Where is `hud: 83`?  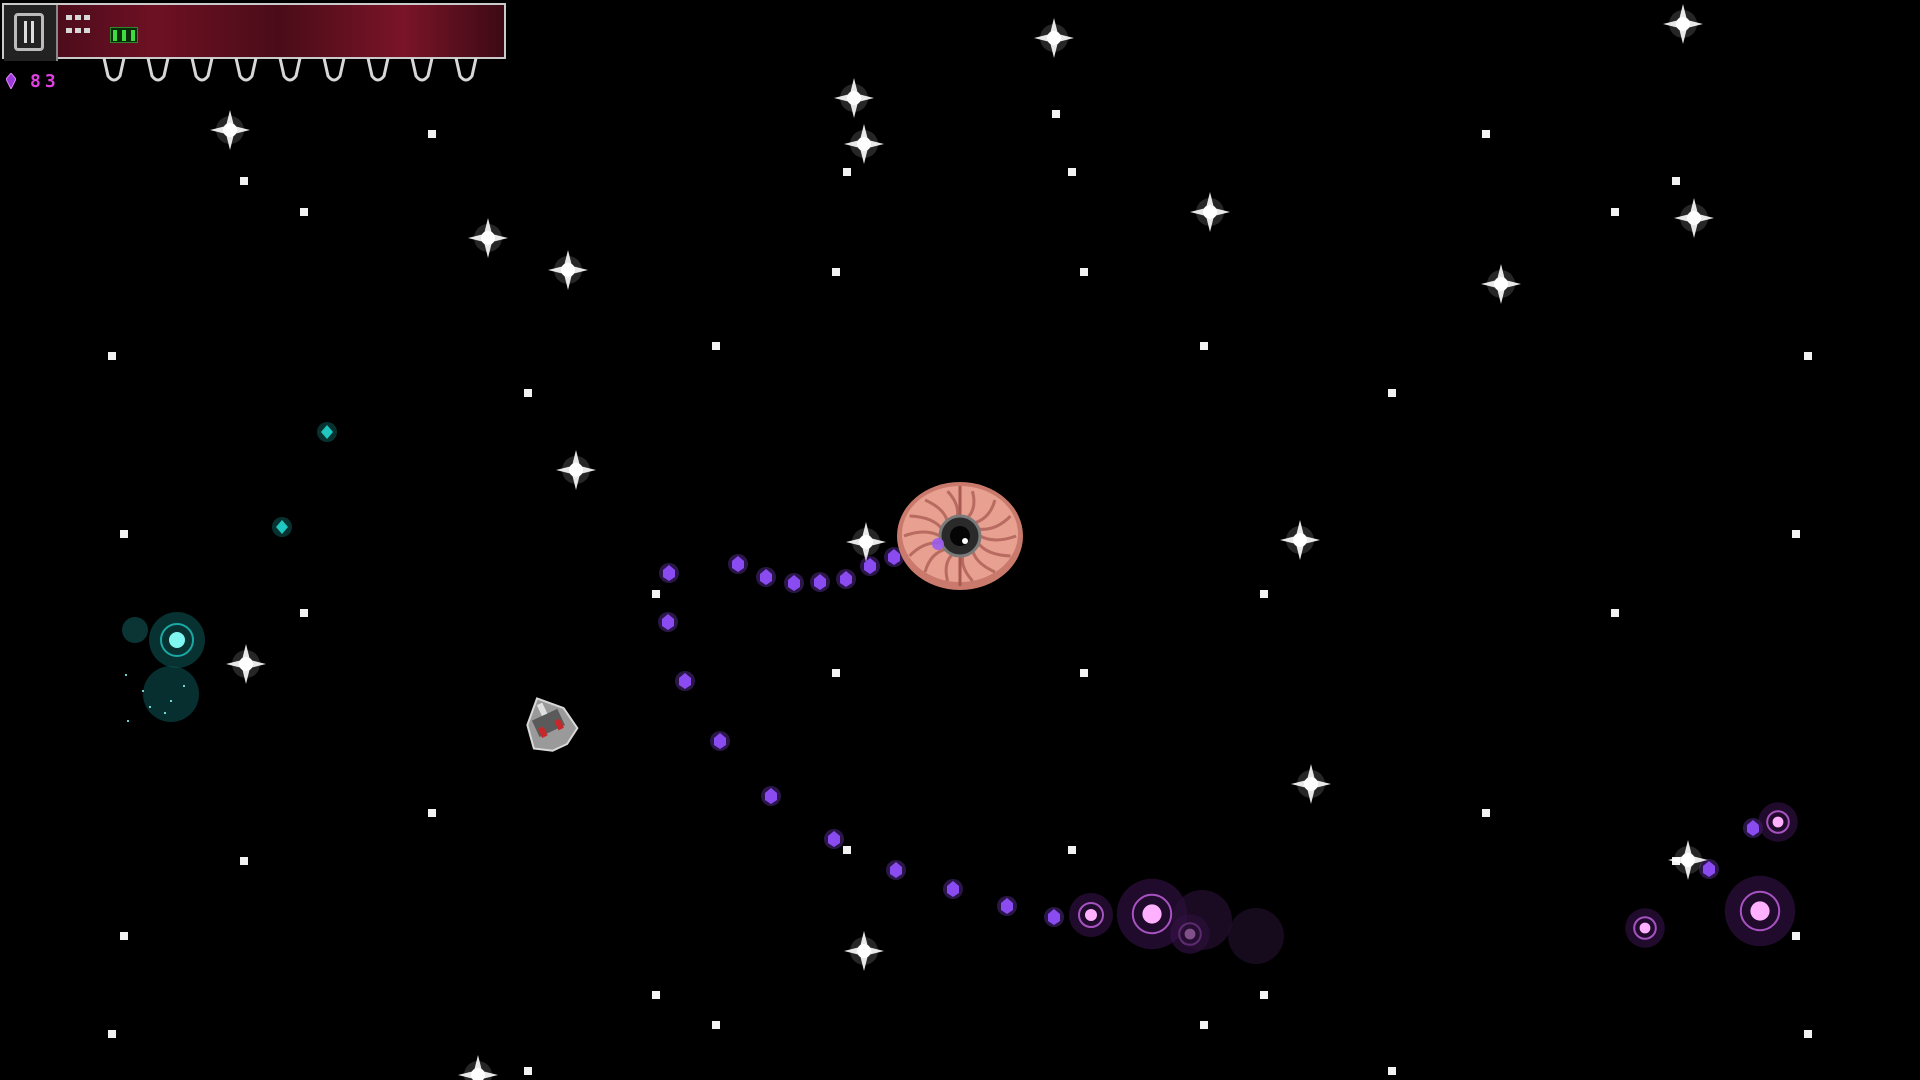 hud: 83 is located at coordinates (255, 46).